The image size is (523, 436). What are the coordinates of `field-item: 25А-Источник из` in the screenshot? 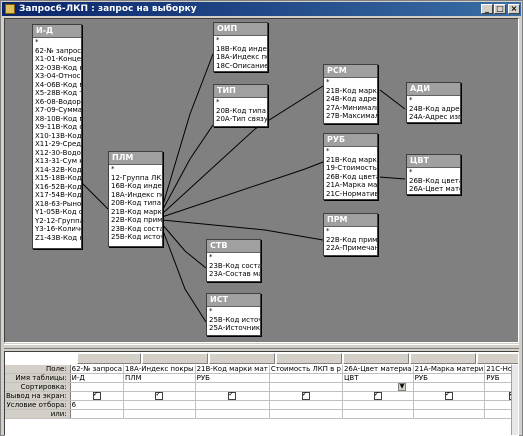 It's located at (233, 328).